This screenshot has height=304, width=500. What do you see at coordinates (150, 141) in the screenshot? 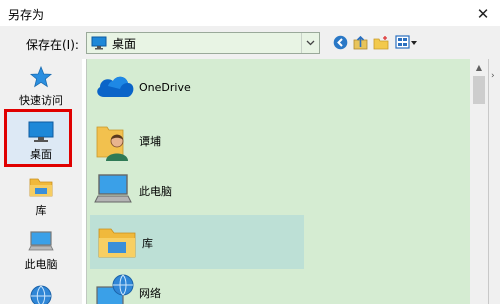
I see `list-item-label: 谭埔` at bounding box center [150, 141].